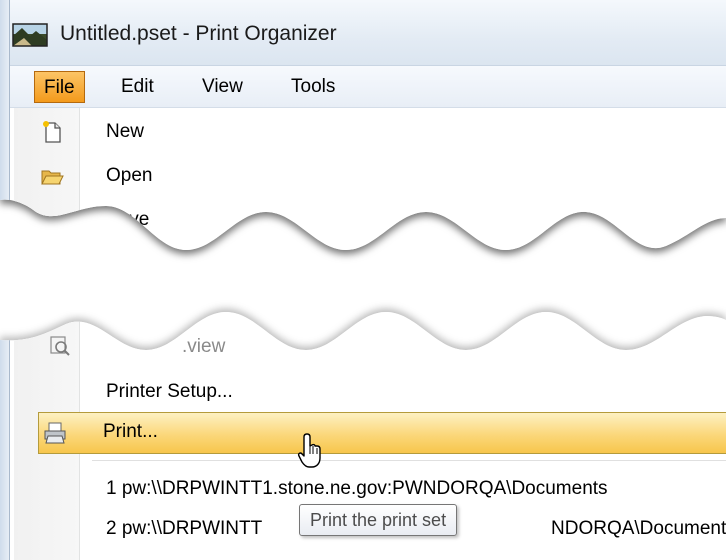 The image size is (726, 560). What do you see at coordinates (5, 428) in the screenshot?
I see `window-frame-left-bottom` at bounding box center [5, 428].